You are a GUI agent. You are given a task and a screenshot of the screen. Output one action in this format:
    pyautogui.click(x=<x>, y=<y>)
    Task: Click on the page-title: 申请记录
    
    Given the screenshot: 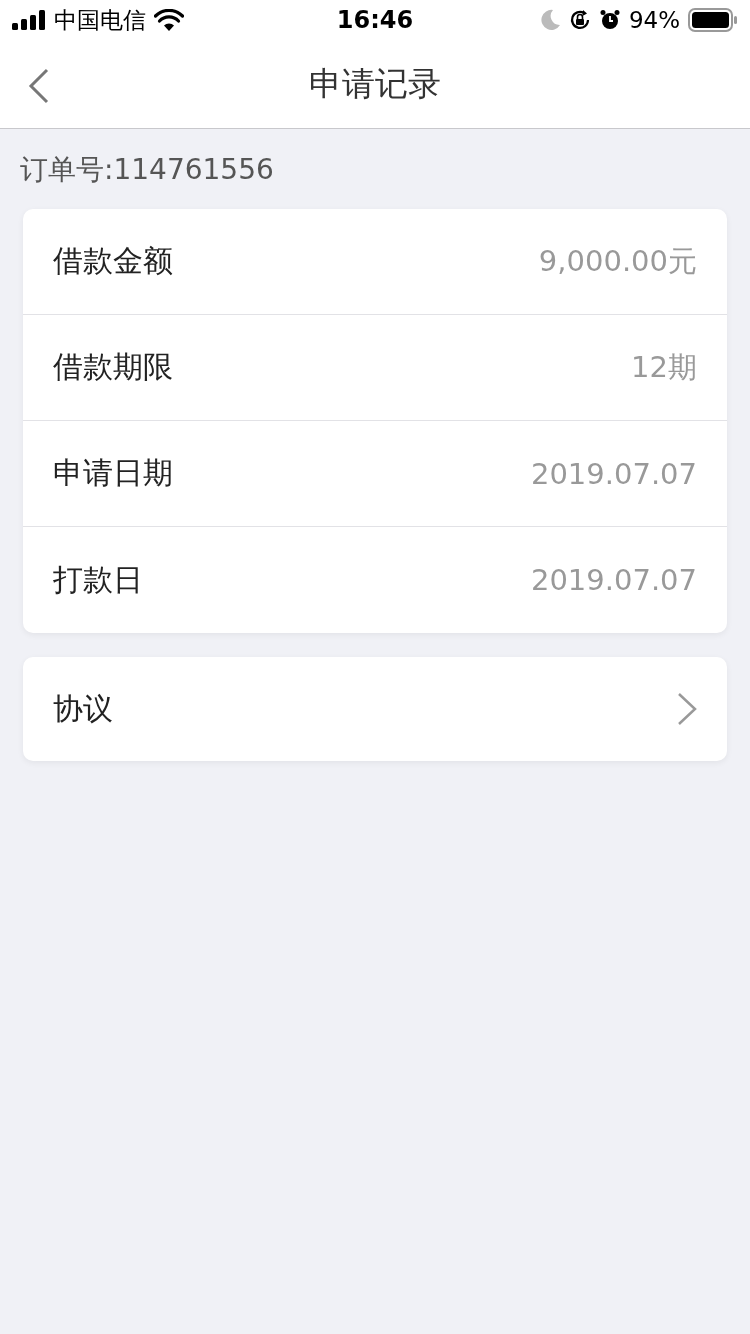 What is the action you would take?
    pyautogui.click(x=375, y=83)
    